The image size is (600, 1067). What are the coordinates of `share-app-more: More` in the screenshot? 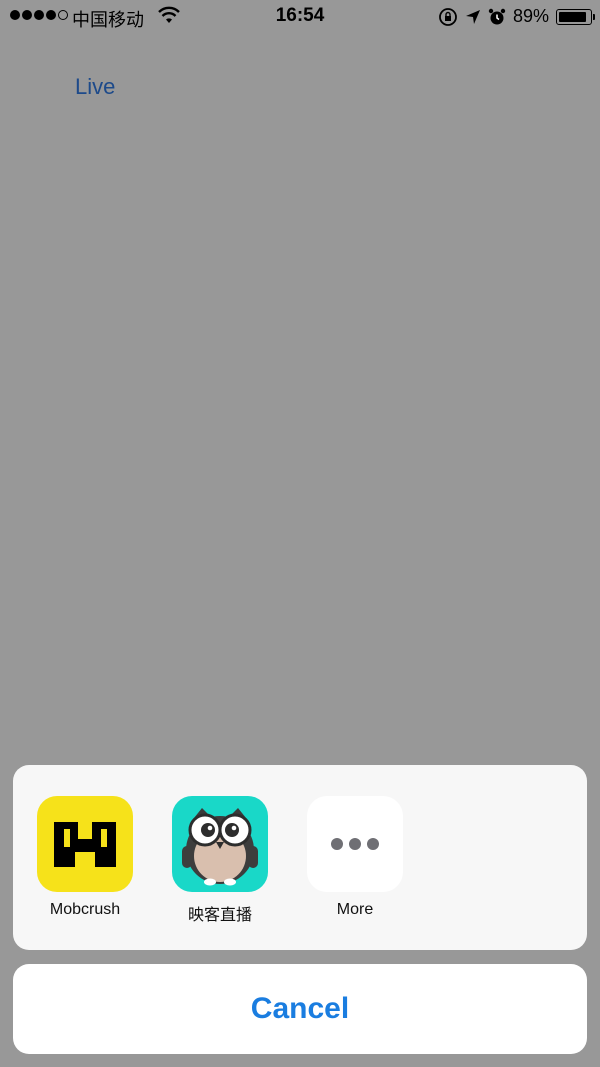 It's located at (355, 860).